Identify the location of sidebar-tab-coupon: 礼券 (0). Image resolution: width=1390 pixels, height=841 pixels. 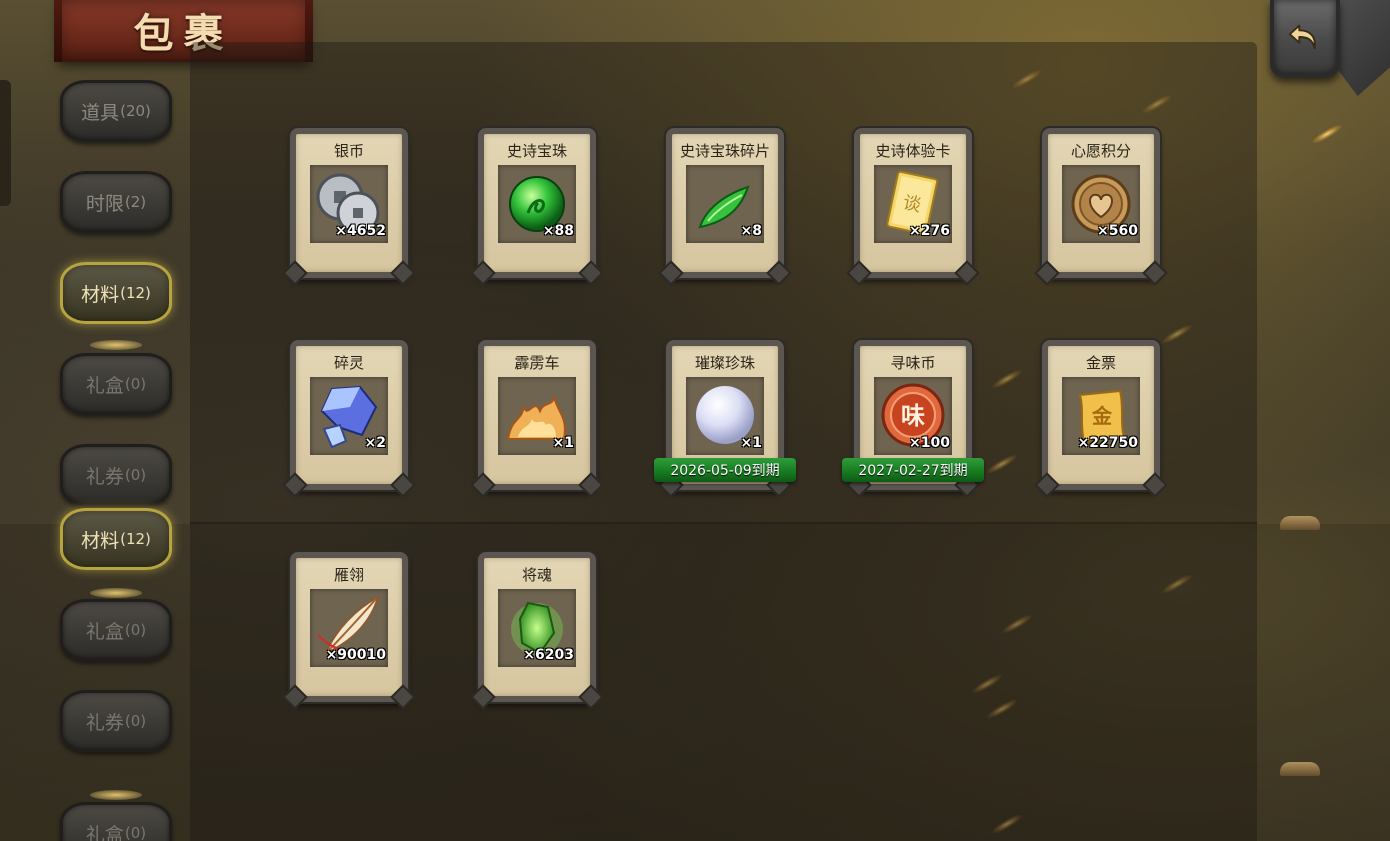
(116, 475).